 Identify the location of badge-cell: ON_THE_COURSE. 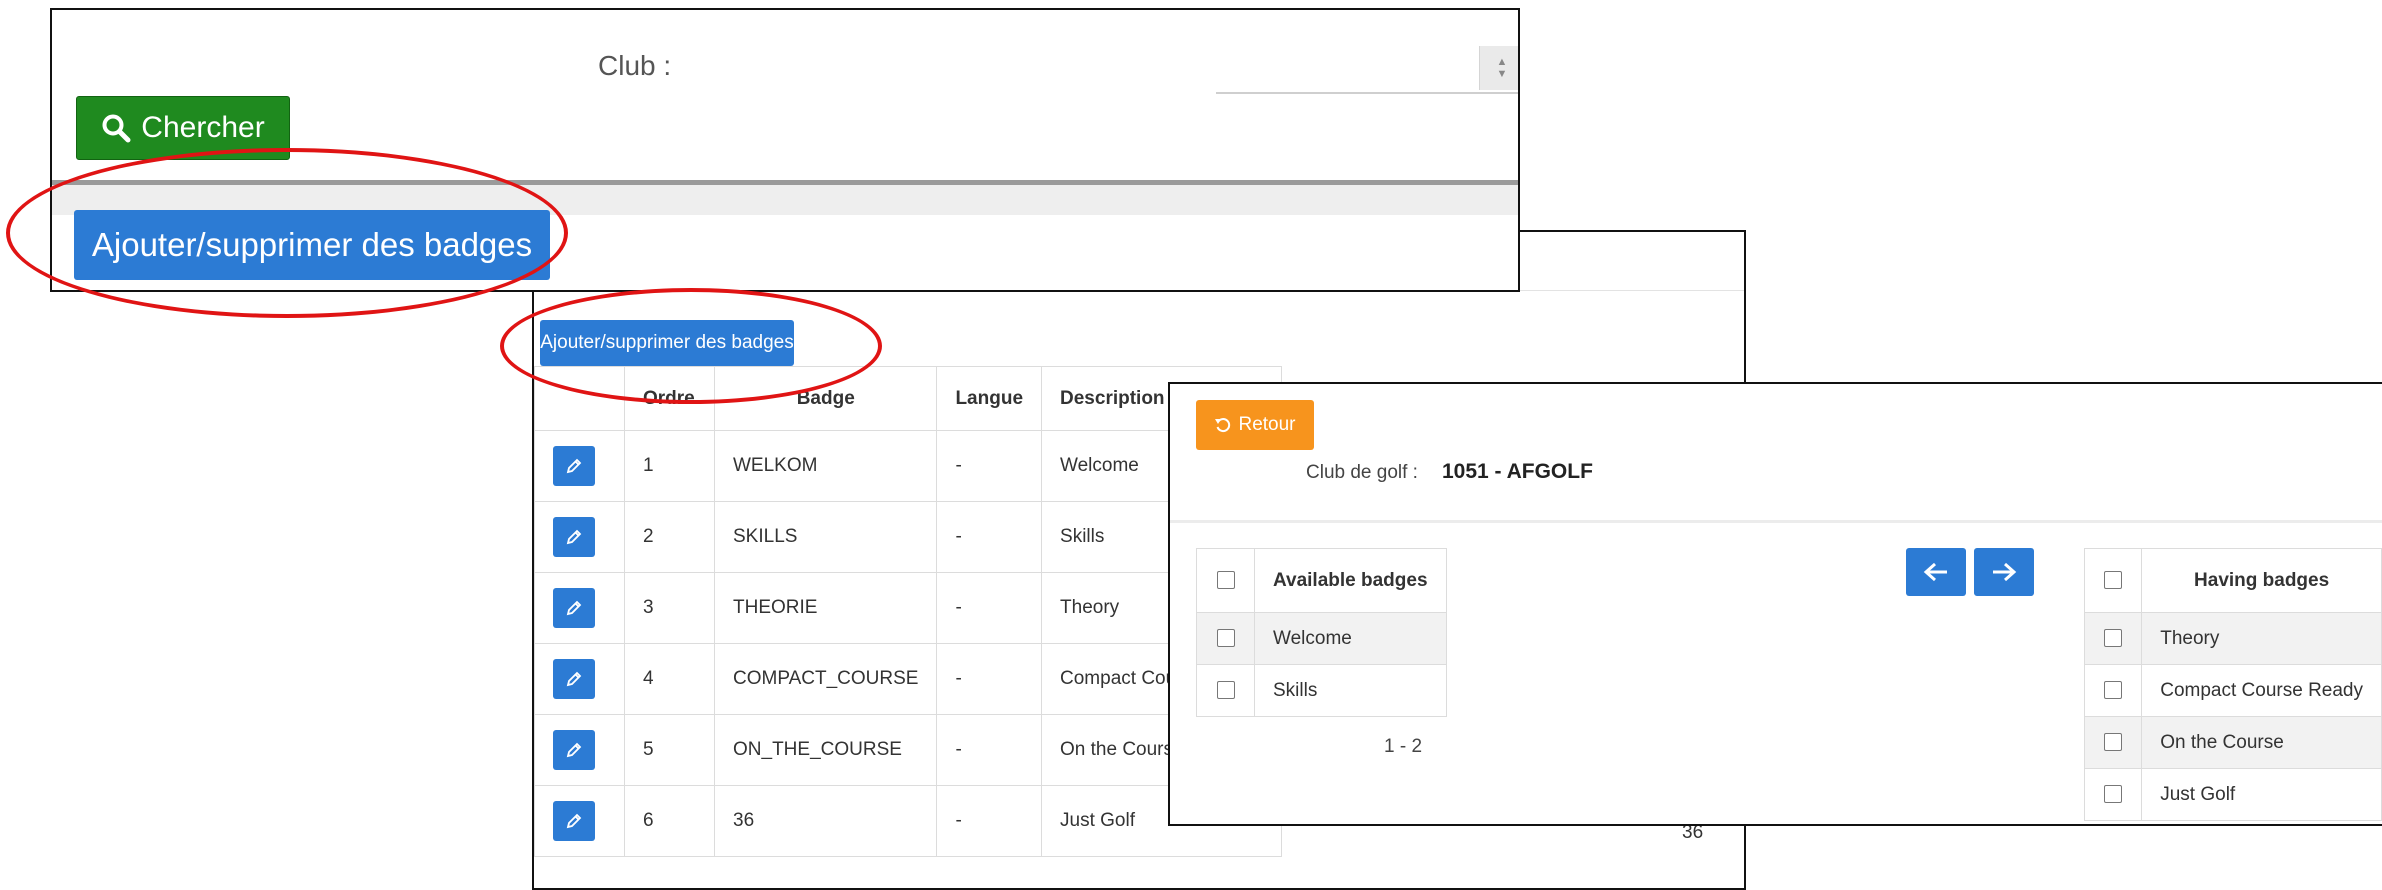
(825, 750).